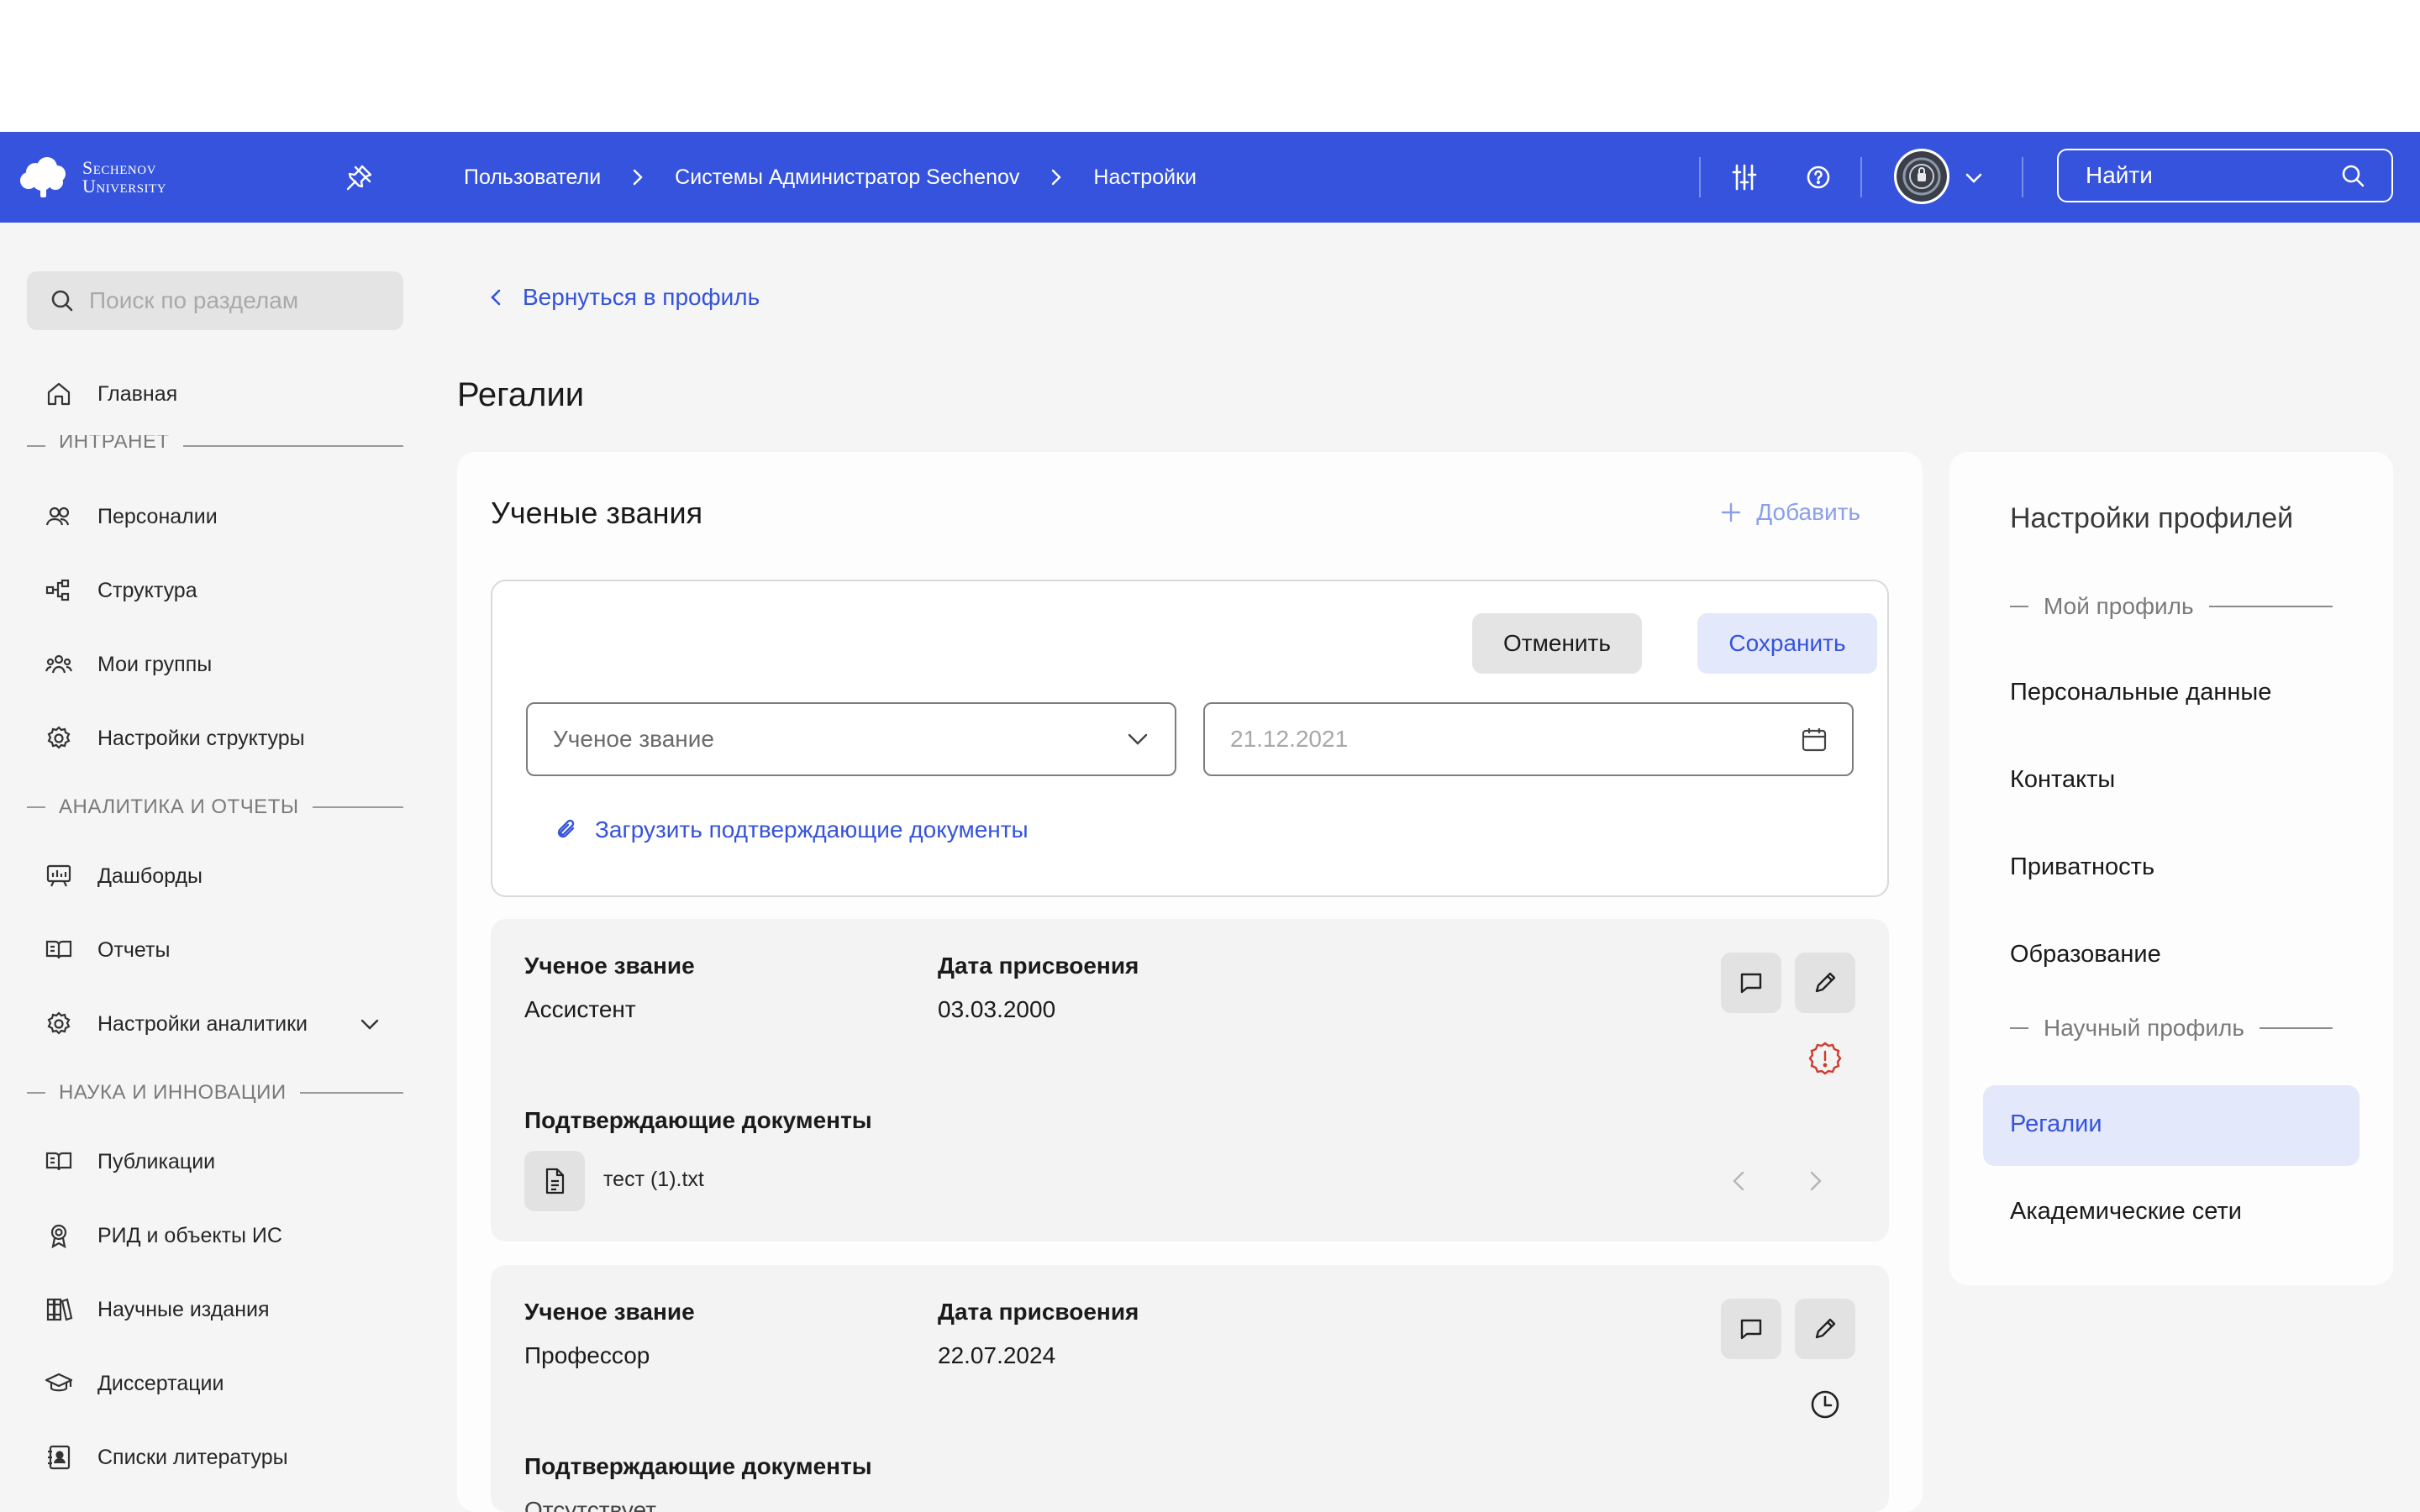 The height and width of the screenshot is (1512, 2420). What do you see at coordinates (597, 513) in the screenshot?
I see `card-title: Ученые звания` at bounding box center [597, 513].